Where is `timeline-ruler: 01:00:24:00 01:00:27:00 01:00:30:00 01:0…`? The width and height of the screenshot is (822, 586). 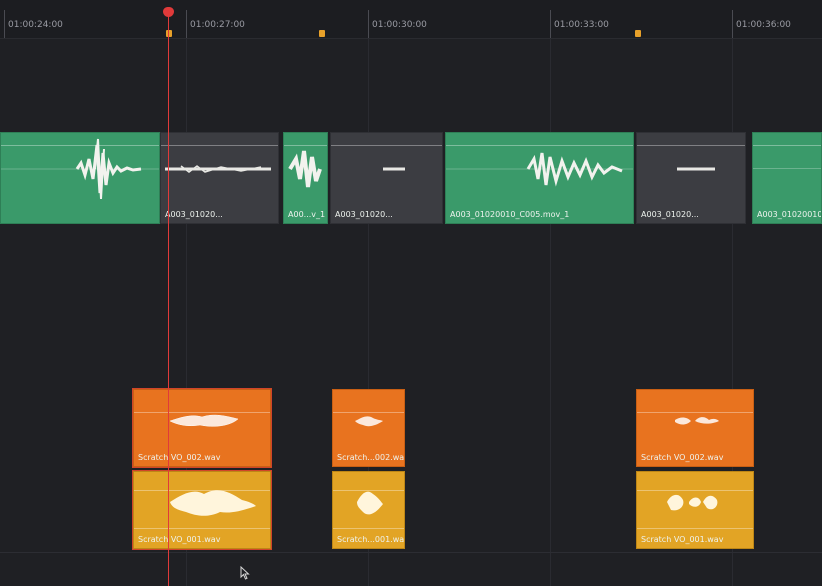 timeline-ruler: 01:00:24:00 01:00:27:00 01:00:30:00 01:0… is located at coordinates (411, 19).